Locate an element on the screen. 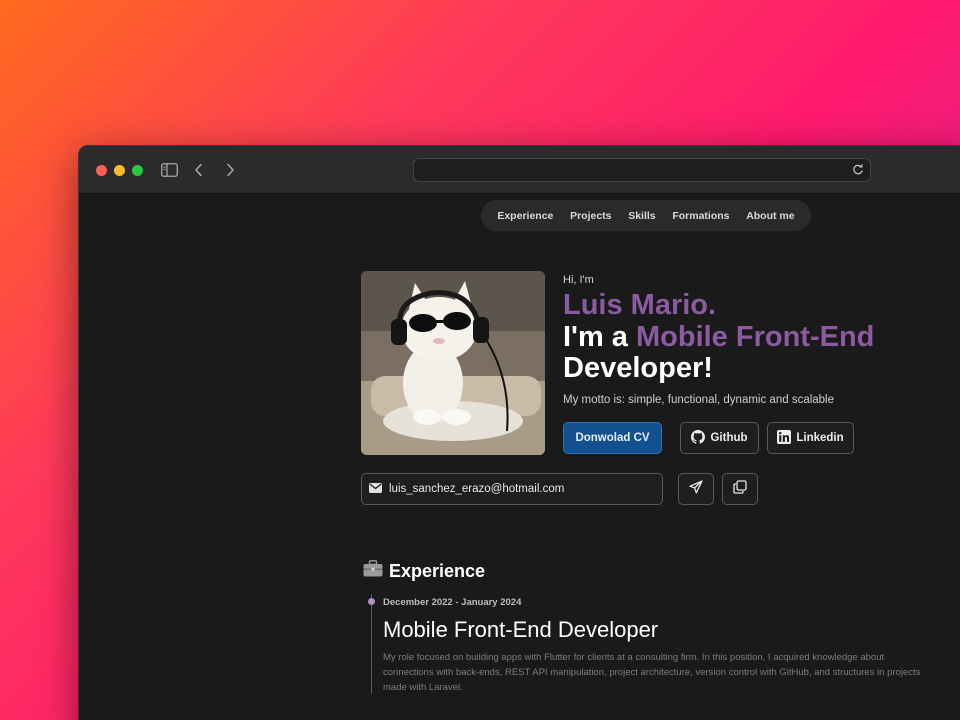 The image size is (960, 720). forward-icon is located at coordinates (230, 170).